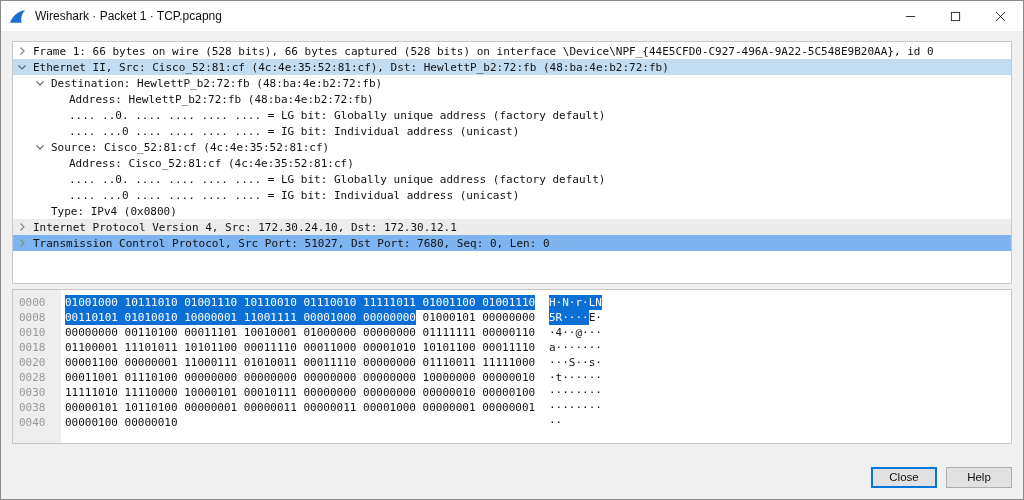  Describe the element at coordinates (300, 332) in the screenshot. I see `byte-values: 00000000 00110100 00011101 10010001 01000000 00000000 01111111 00000110` at that location.